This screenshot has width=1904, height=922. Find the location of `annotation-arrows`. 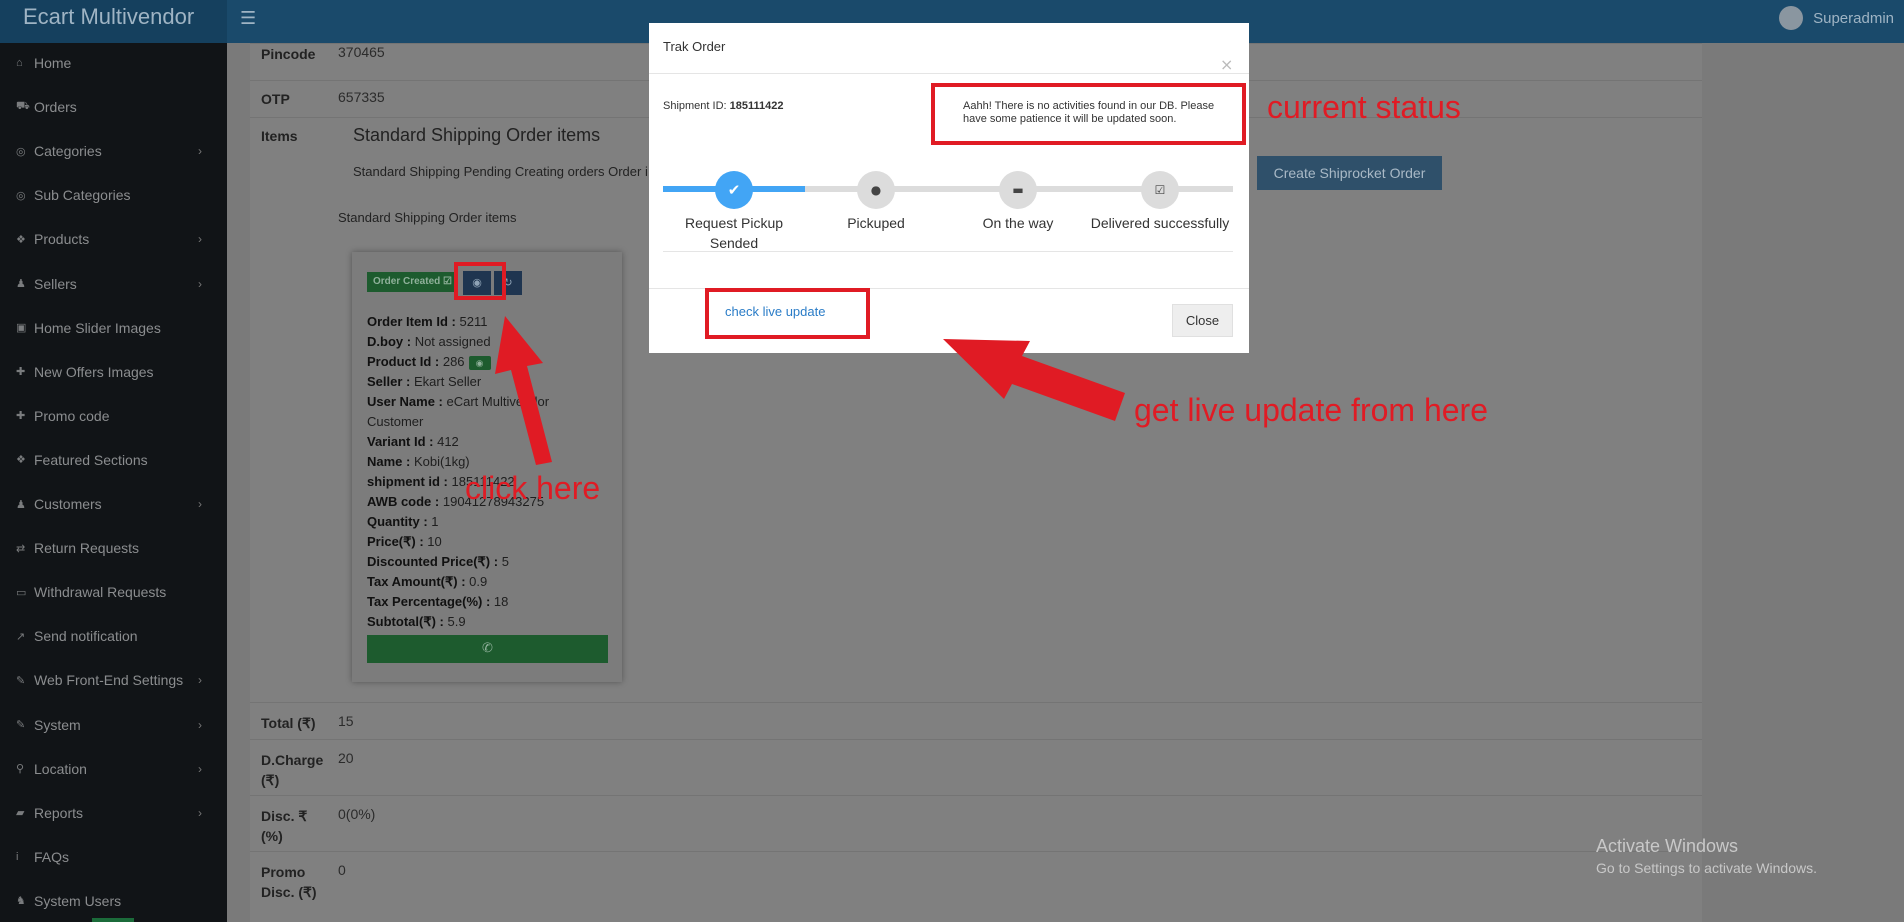

annotation-arrows is located at coordinates (810, 390).